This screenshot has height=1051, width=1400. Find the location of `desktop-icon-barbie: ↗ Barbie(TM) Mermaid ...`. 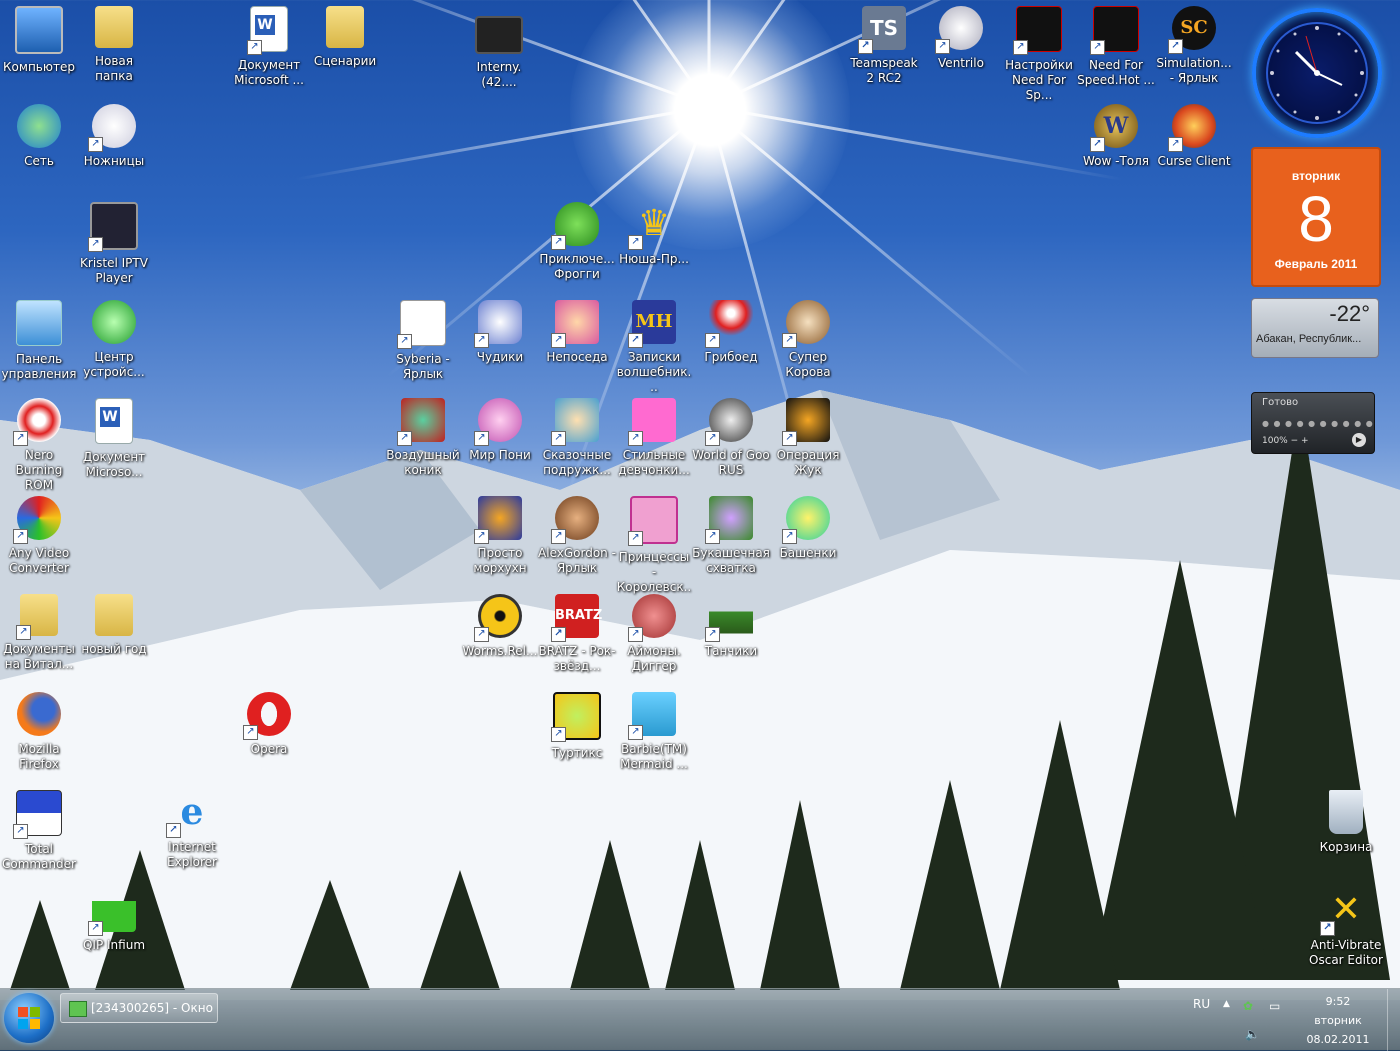

desktop-icon-barbie: ↗ Barbie(TM) Mermaid ... is located at coordinates (654, 732).